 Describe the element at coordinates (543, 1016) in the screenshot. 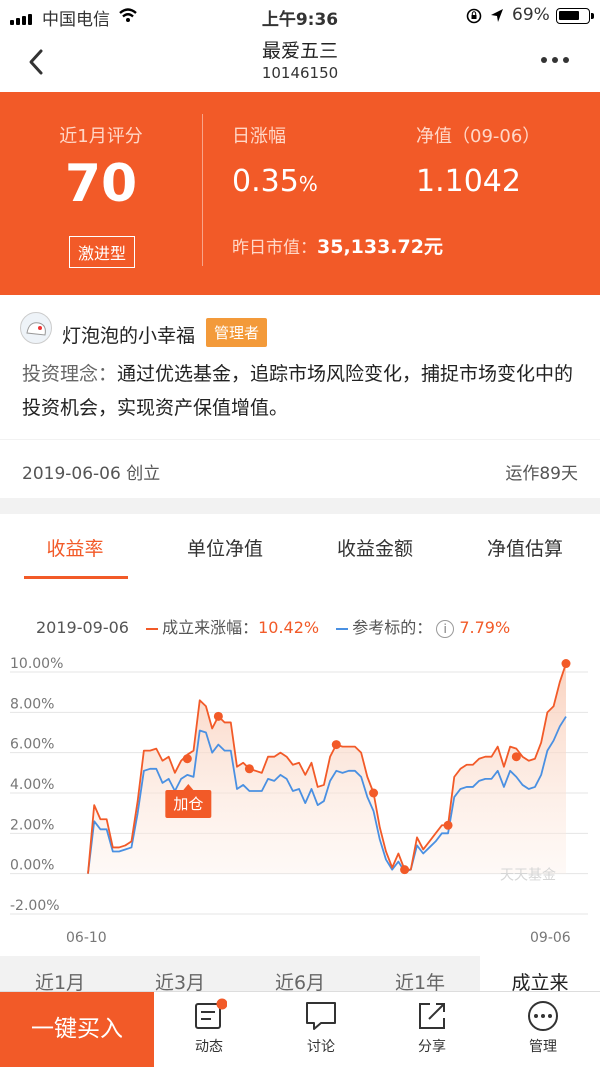

I see `manage-icon` at that location.